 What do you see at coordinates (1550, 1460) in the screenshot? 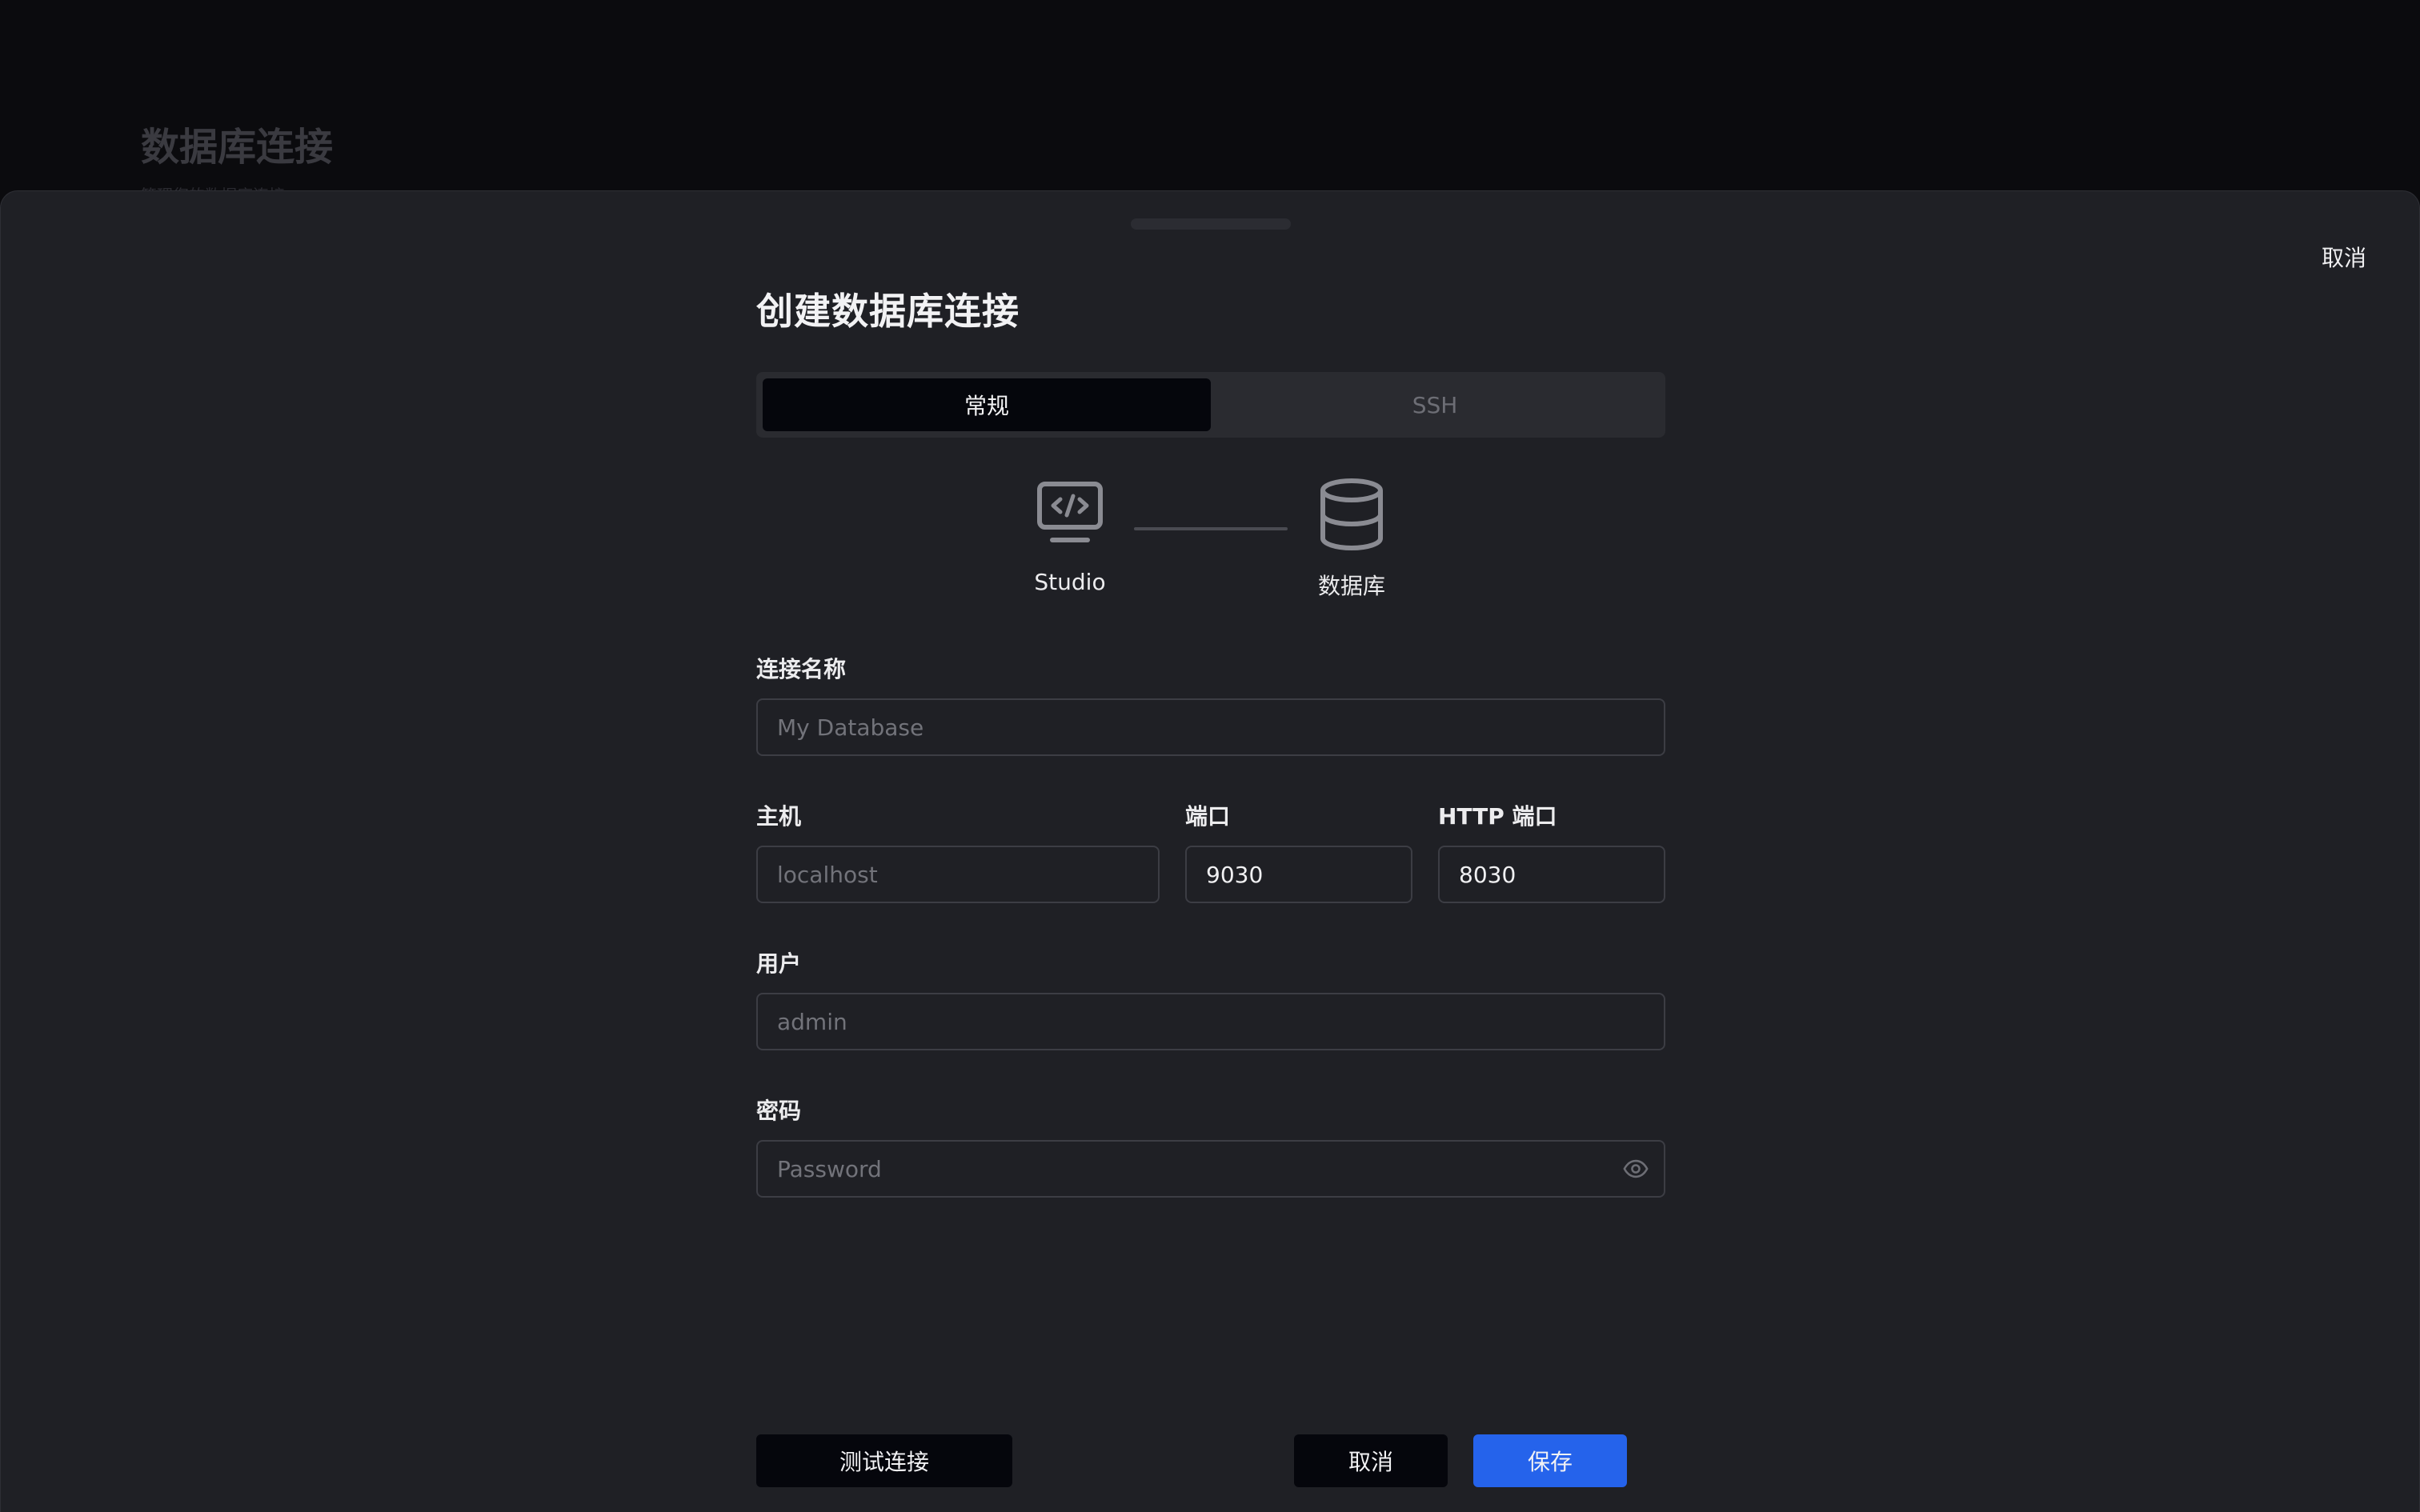
I see `save-button: 保存` at bounding box center [1550, 1460].